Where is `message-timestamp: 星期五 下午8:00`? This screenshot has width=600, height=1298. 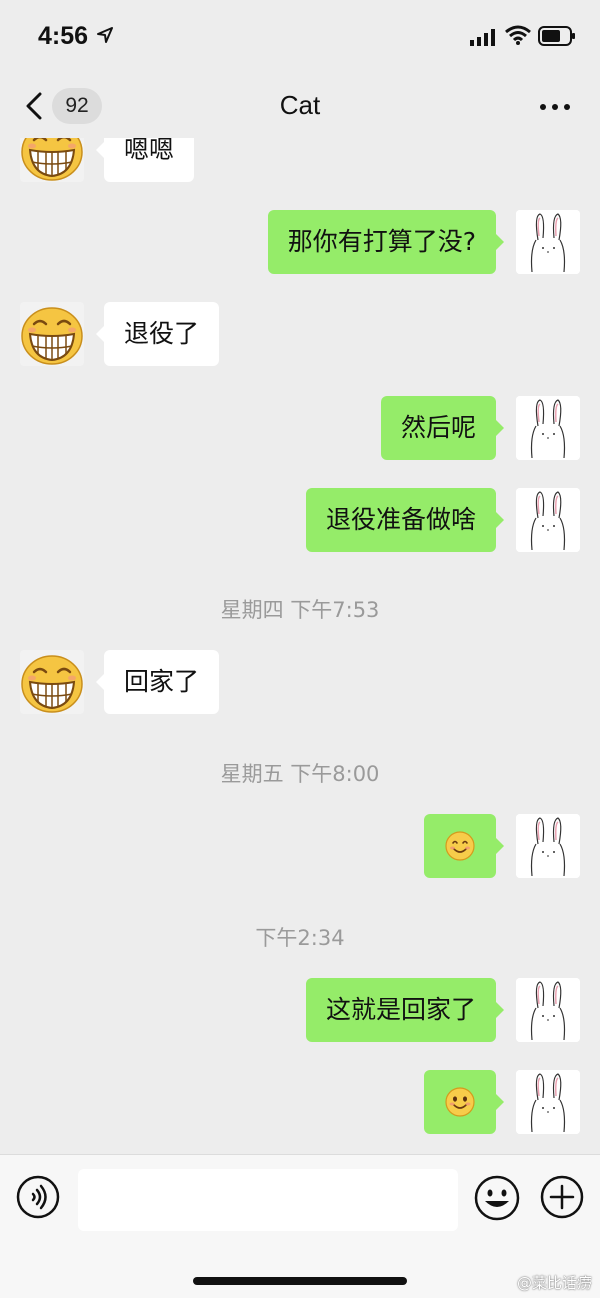
message-timestamp: 星期五 下午8:00 is located at coordinates (300, 774).